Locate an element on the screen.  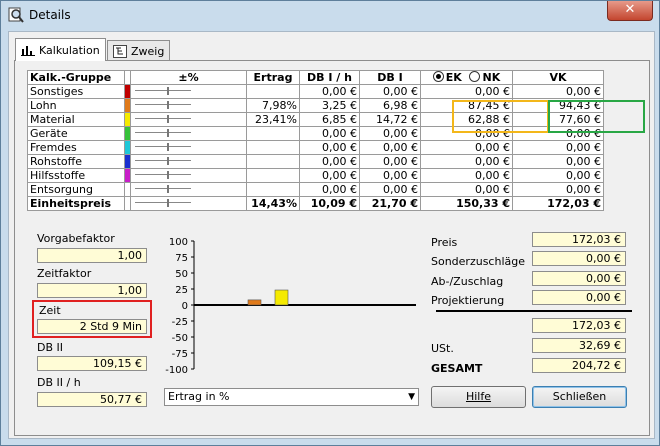
table-row: Hilfsstoffe 0,00 €0,00 €0,00 €0,00 € is located at coordinates (315, 175).